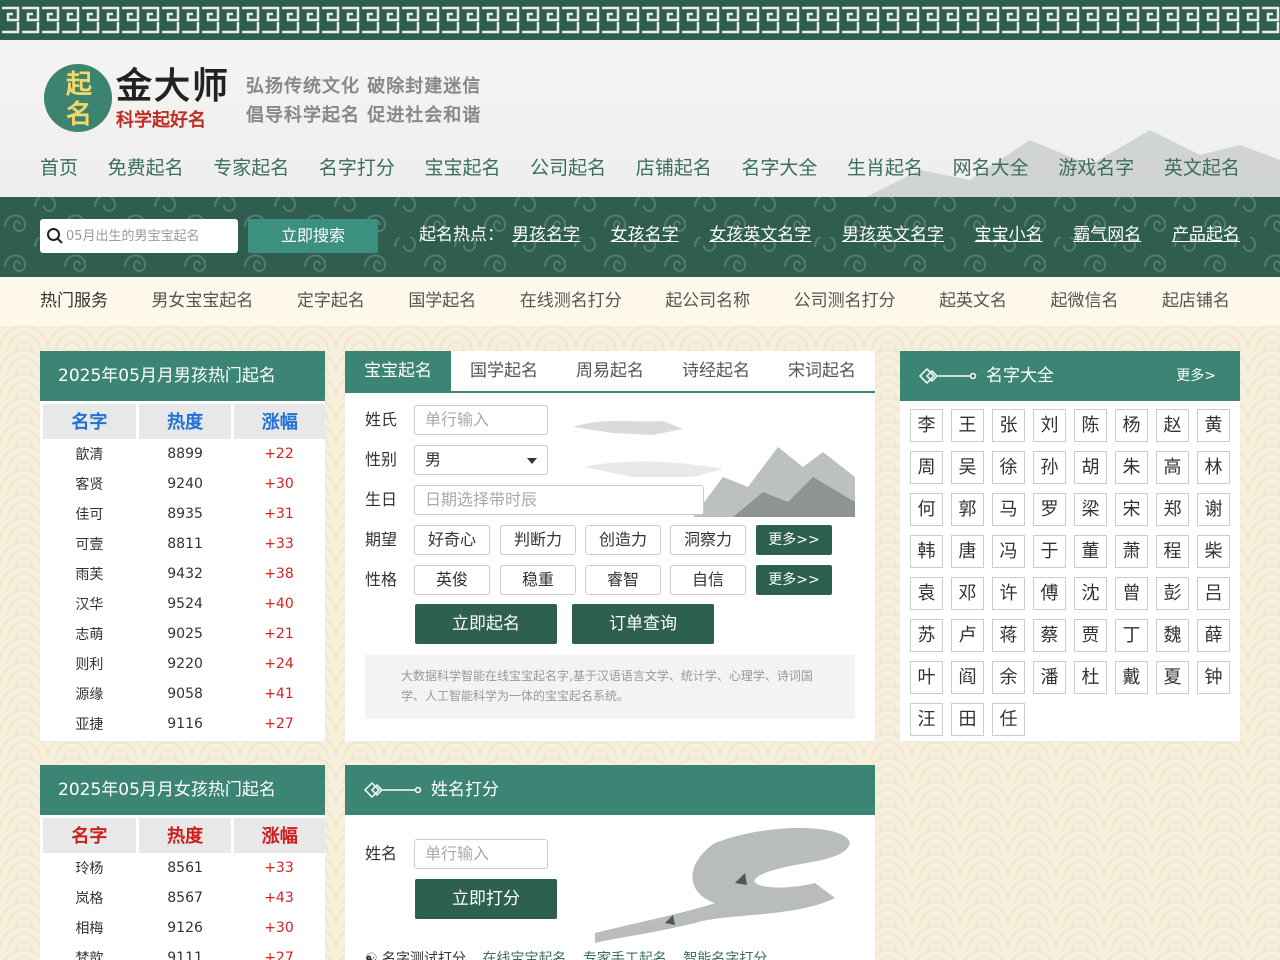  Describe the element at coordinates (1196, 301) in the screenshot. I see `service-item-shop-name: 起店铺名` at that location.